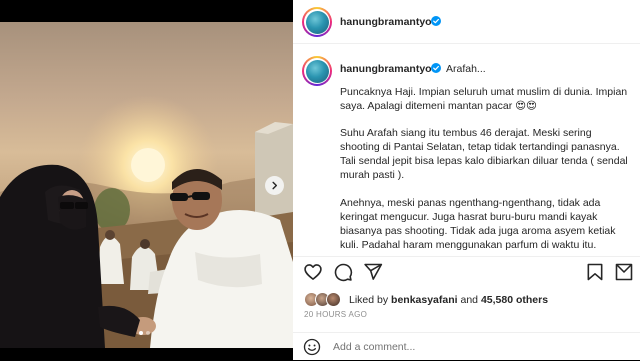  I want to click on speech-bubble-icon, so click(343, 272).